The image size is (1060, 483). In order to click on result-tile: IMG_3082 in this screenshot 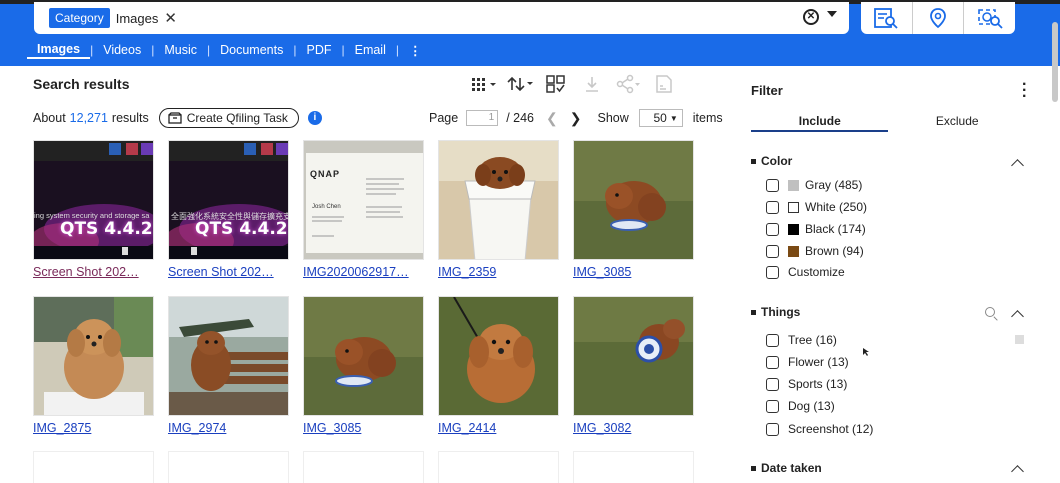, I will do `click(633, 365)`.